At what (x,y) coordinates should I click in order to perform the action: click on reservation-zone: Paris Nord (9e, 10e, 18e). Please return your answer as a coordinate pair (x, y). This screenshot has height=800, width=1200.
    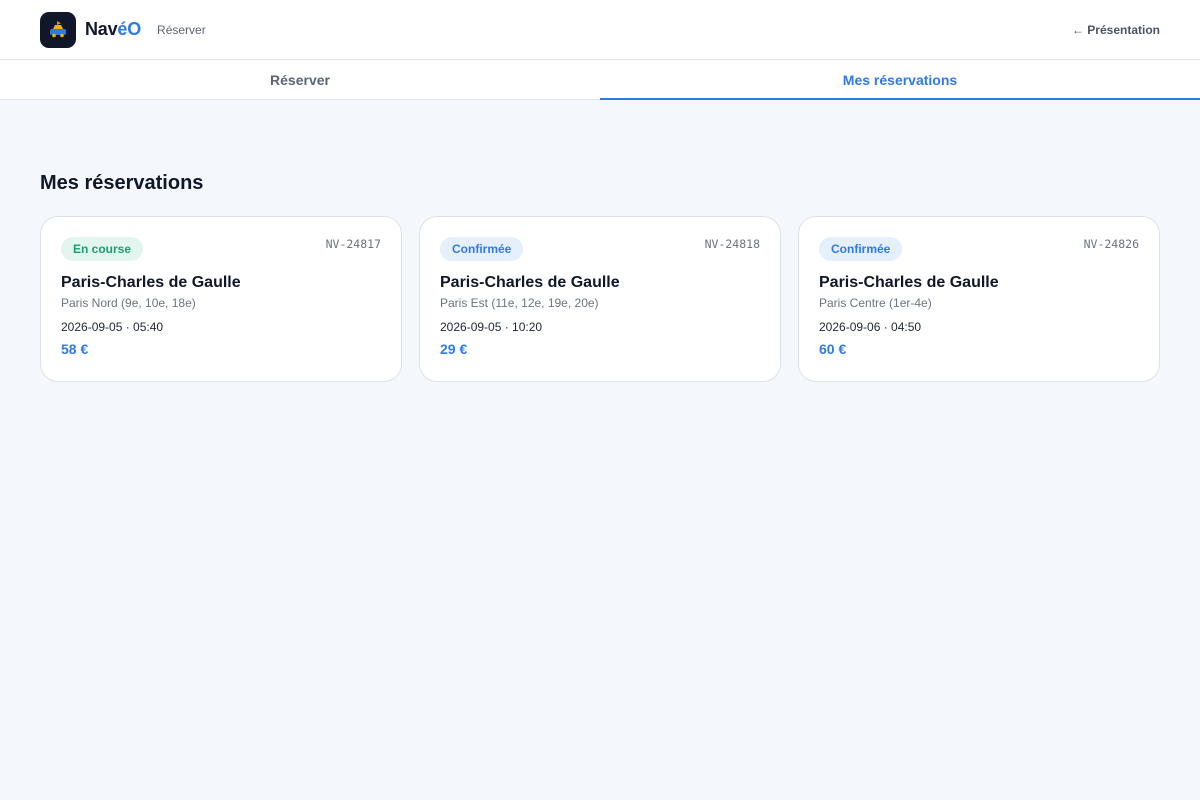
    Looking at the image, I should click on (128, 303).